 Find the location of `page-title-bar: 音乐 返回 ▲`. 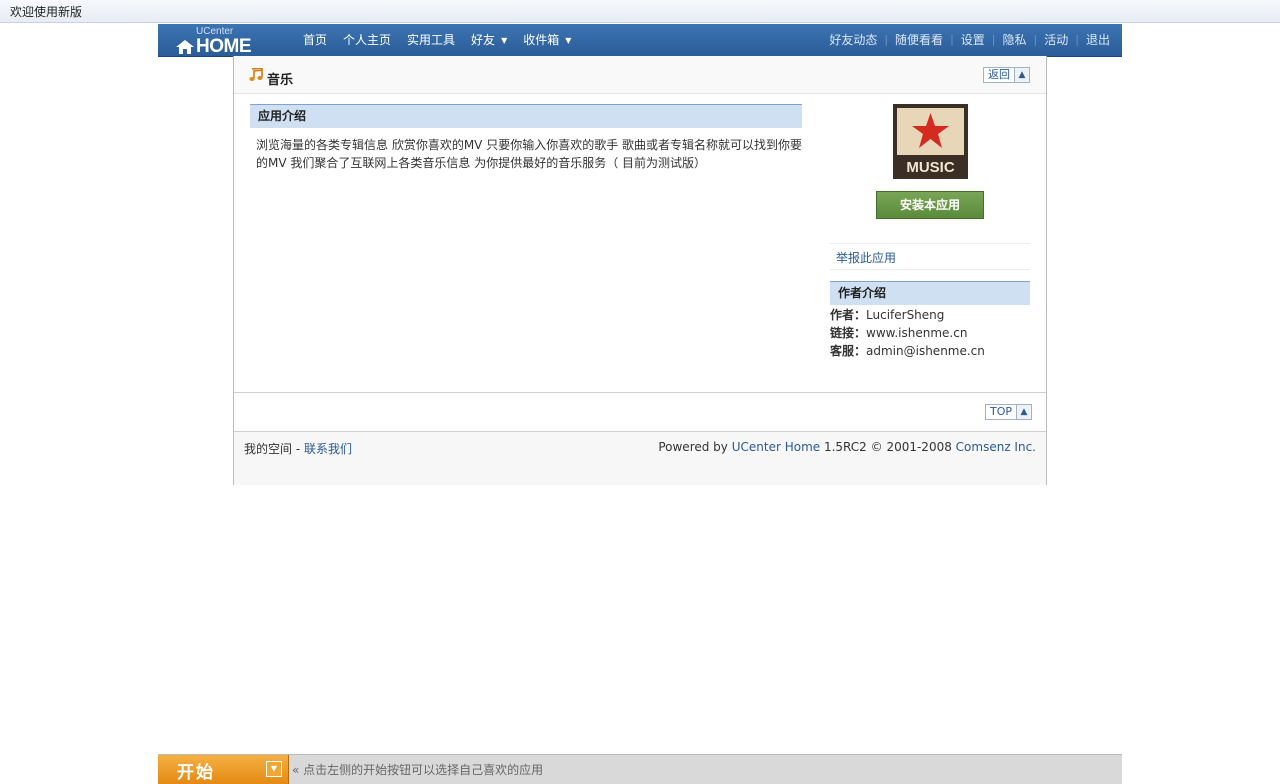

page-title-bar: 音乐 返回 ▲ is located at coordinates (640, 75).